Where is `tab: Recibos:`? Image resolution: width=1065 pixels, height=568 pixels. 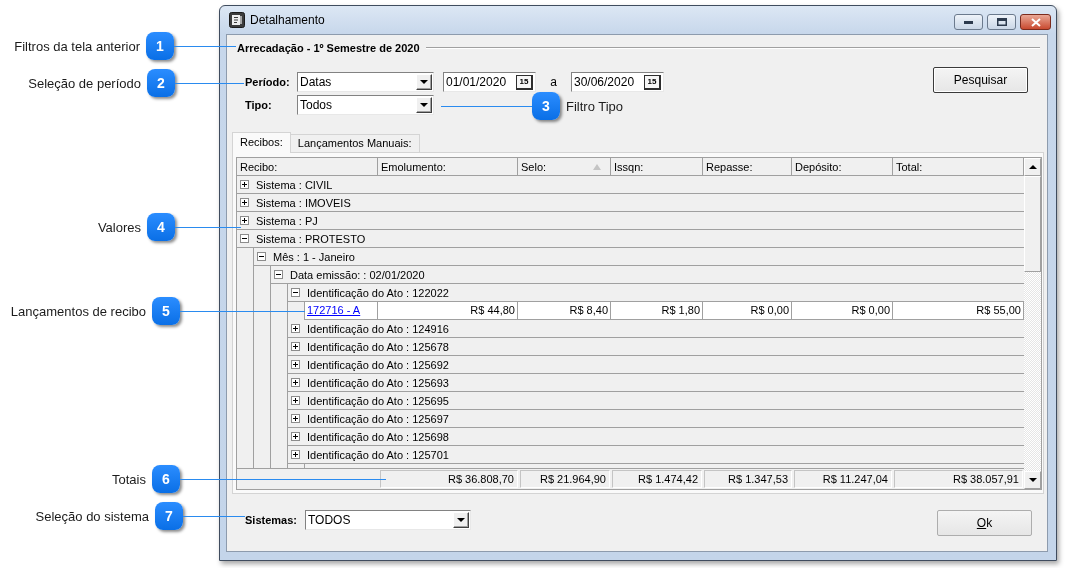
tab: Recibos: is located at coordinates (261, 142).